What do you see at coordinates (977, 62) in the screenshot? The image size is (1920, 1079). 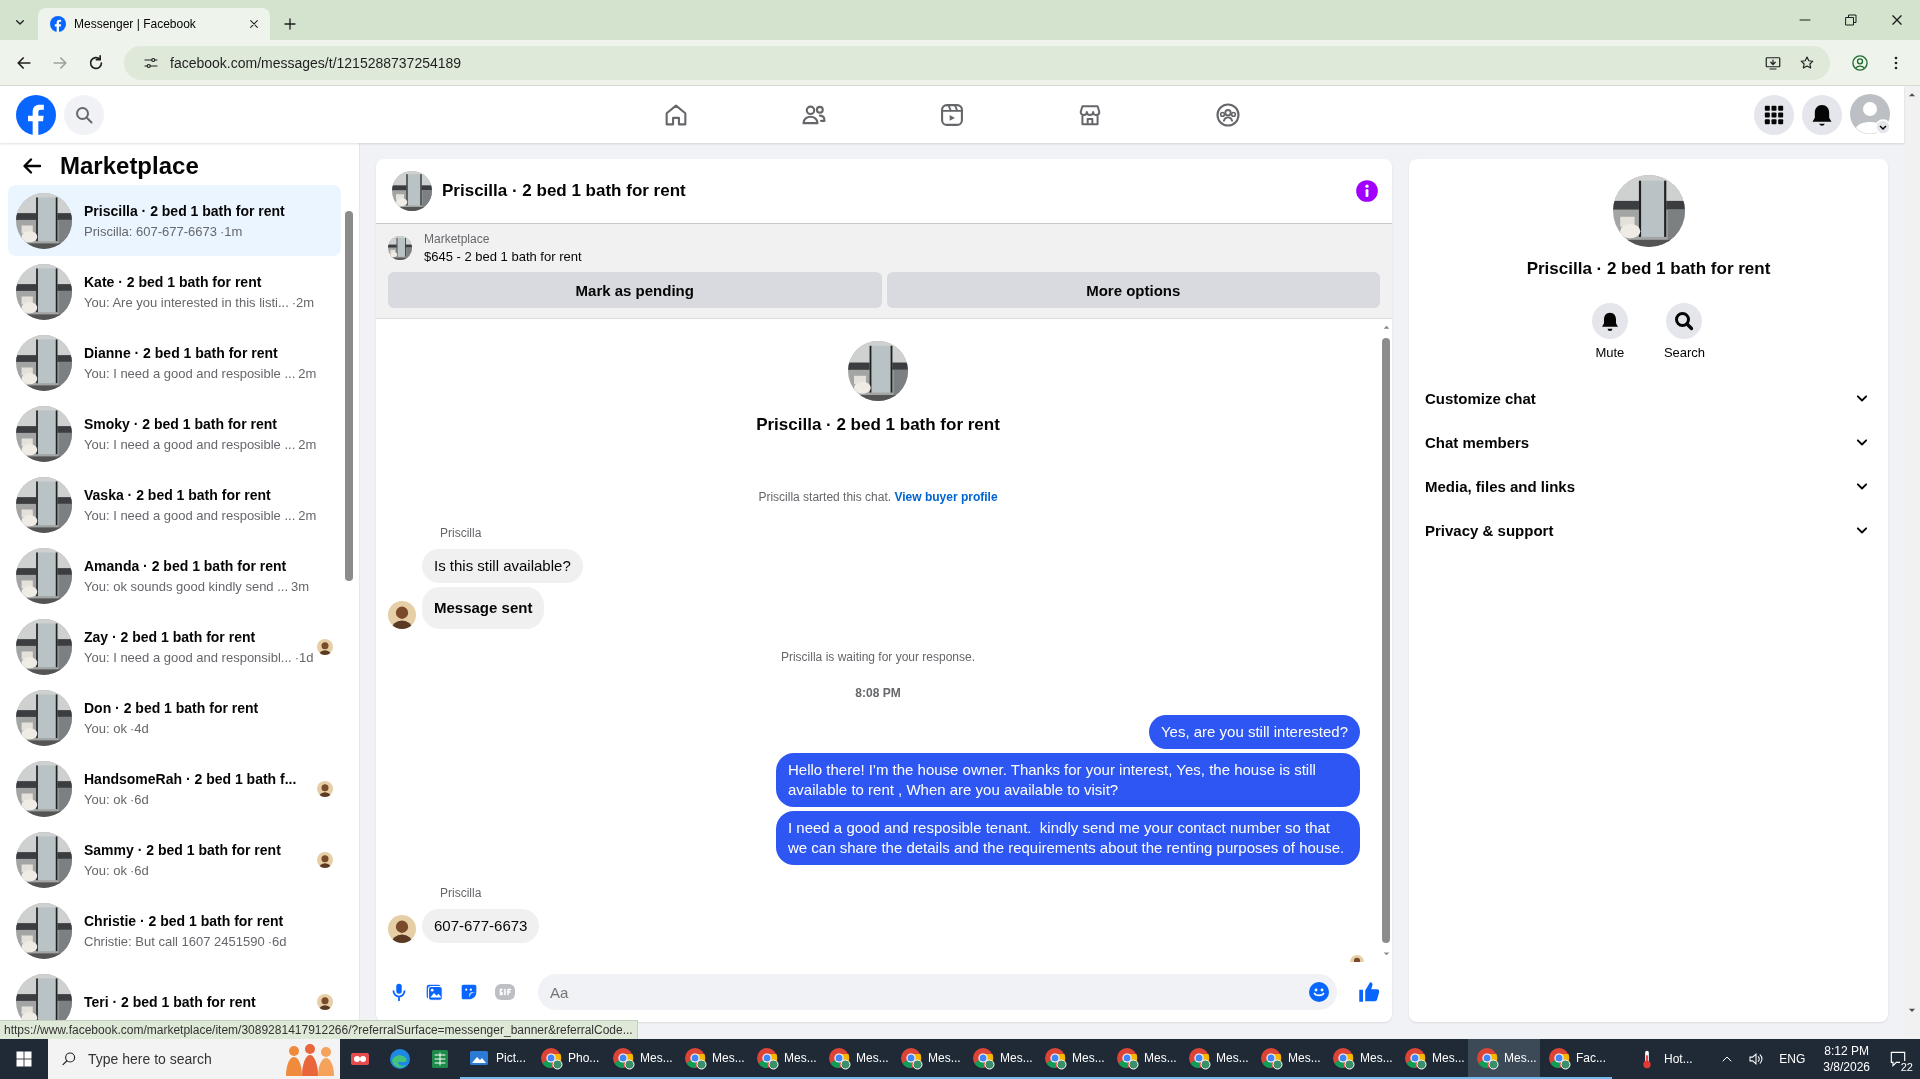 I see `address-bar: facebook.com/messages/t/1215288737254189` at bounding box center [977, 62].